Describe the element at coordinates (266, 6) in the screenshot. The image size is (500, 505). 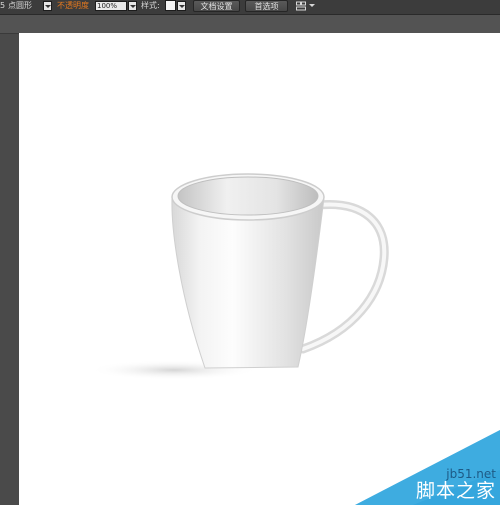
I see `preferences-button: 首选项` at that location.